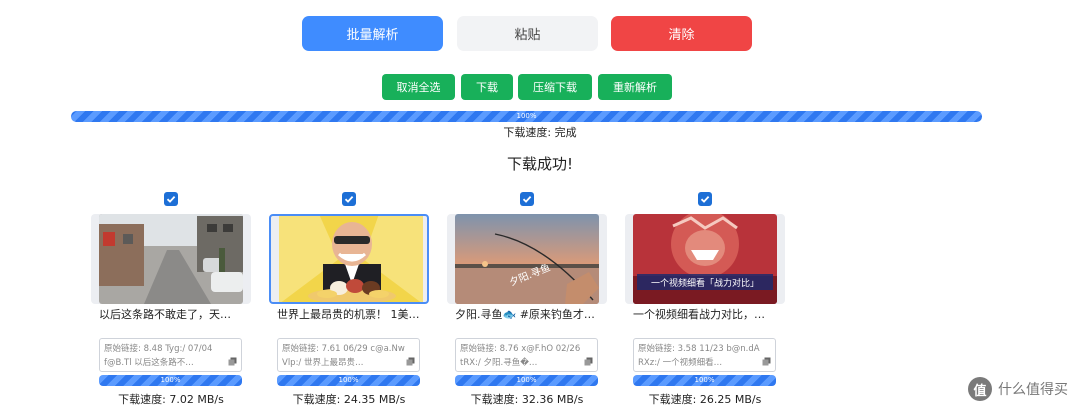 This screenshot has width=1080, height=411. Describe the element at coordinates (171, 399) in the screenshot. I see `video-download-speed: 下载速度: 7.02 MB/s` at that location.